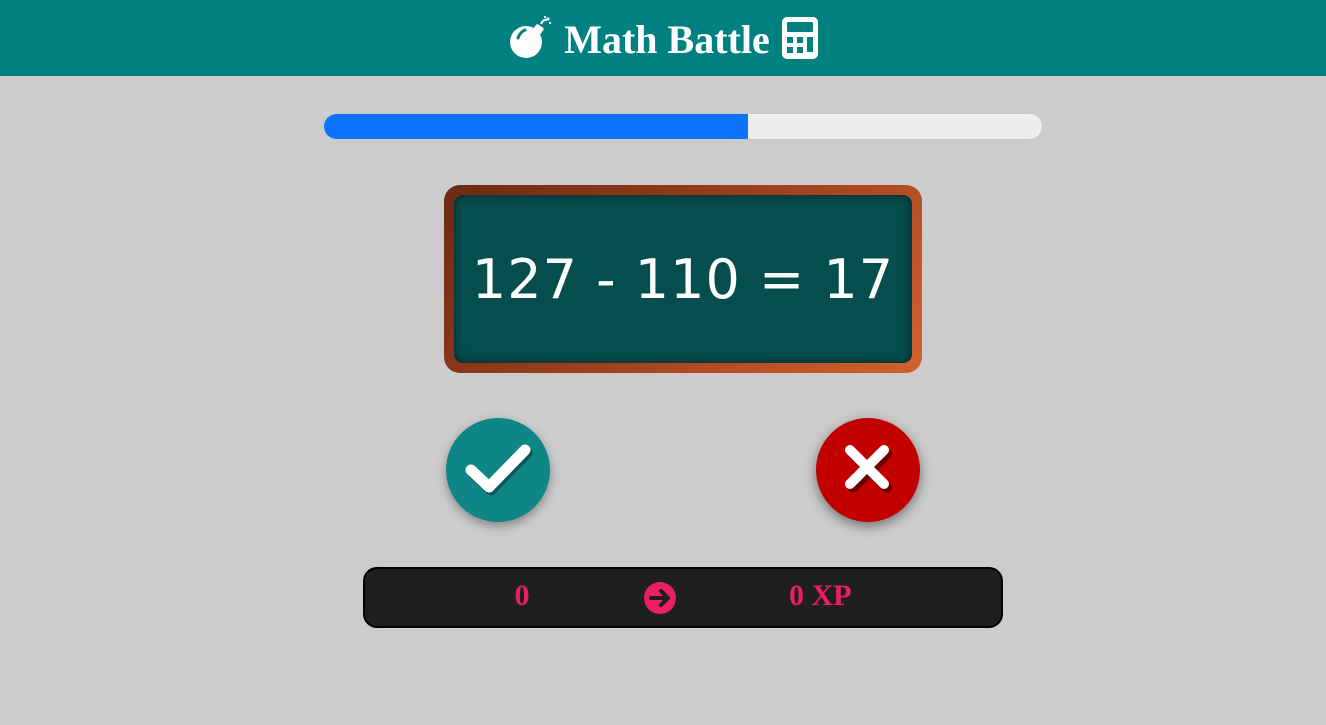 This screenshot has height=725, width=1326. I want to click on checkmark-icon, so click(498, 470).